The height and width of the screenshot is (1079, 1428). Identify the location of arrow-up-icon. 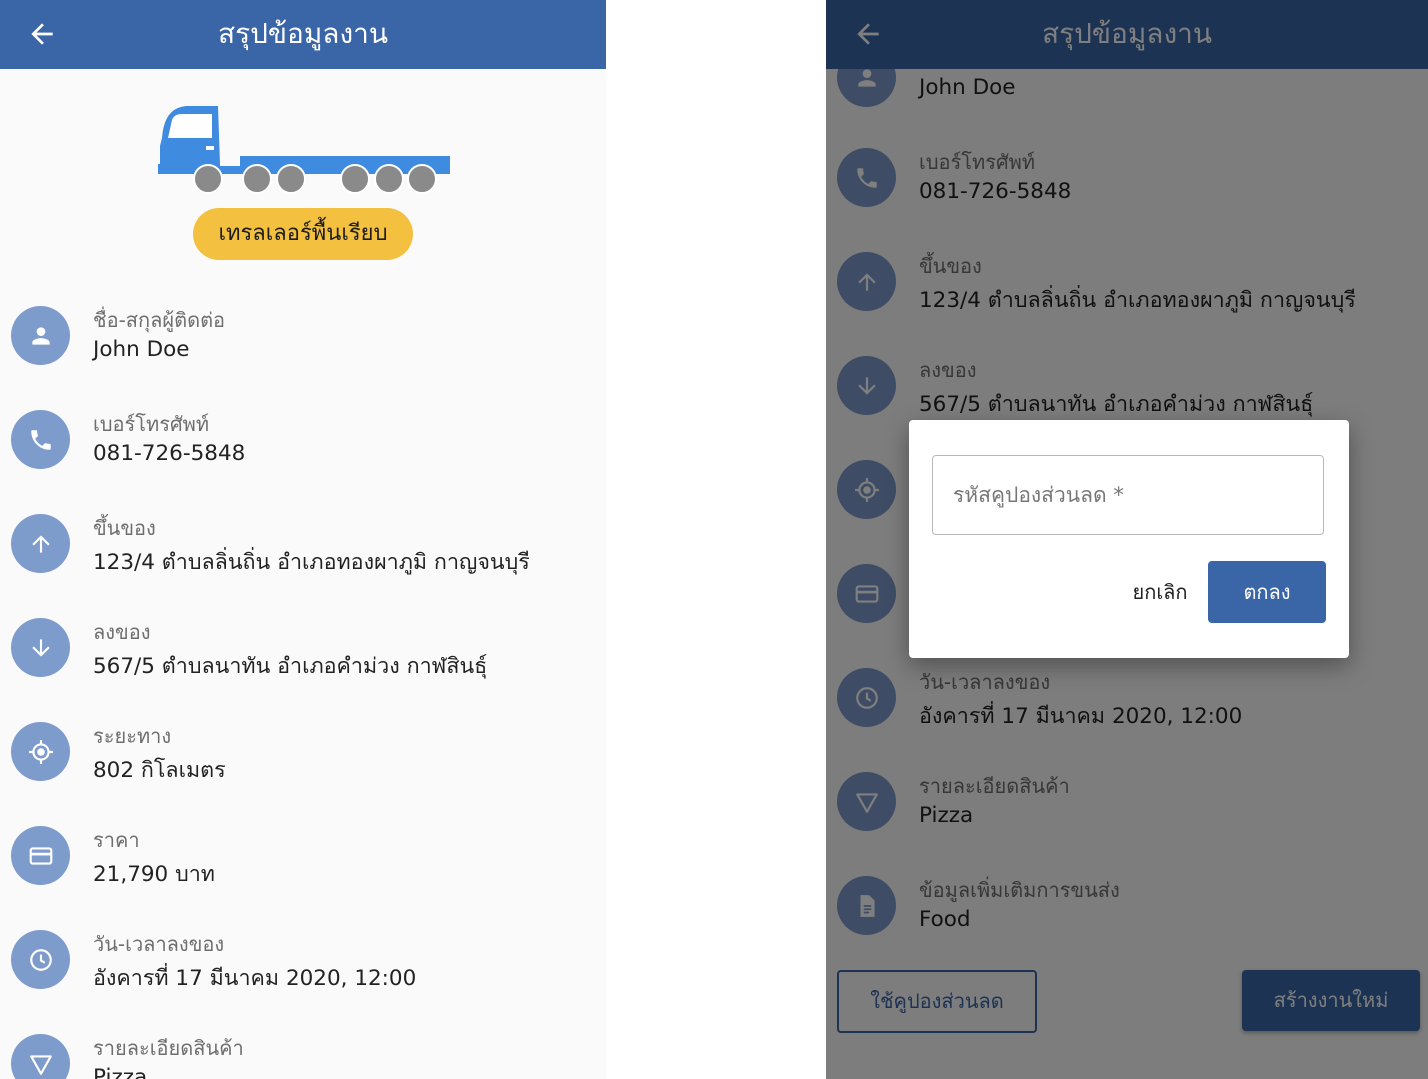
(40, 543).